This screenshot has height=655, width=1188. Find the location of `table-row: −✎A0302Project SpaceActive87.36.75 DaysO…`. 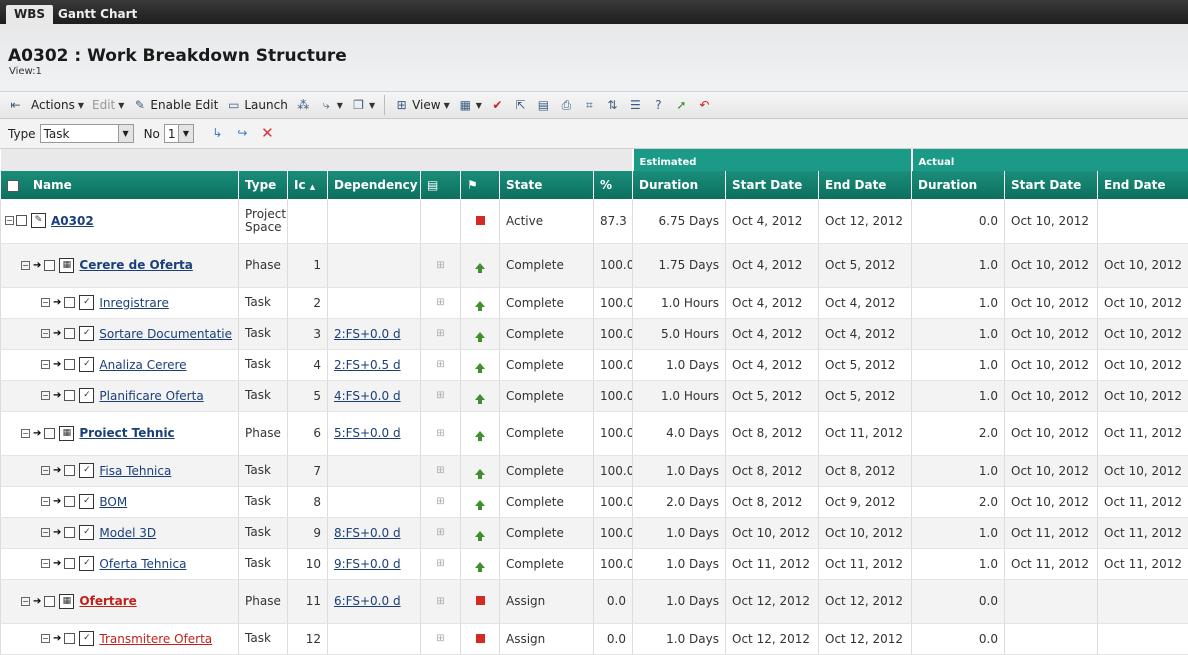

table-row: −✎A0302Project SpaceActive87.36.75 DaysO… is located at coordinates (594, 221).